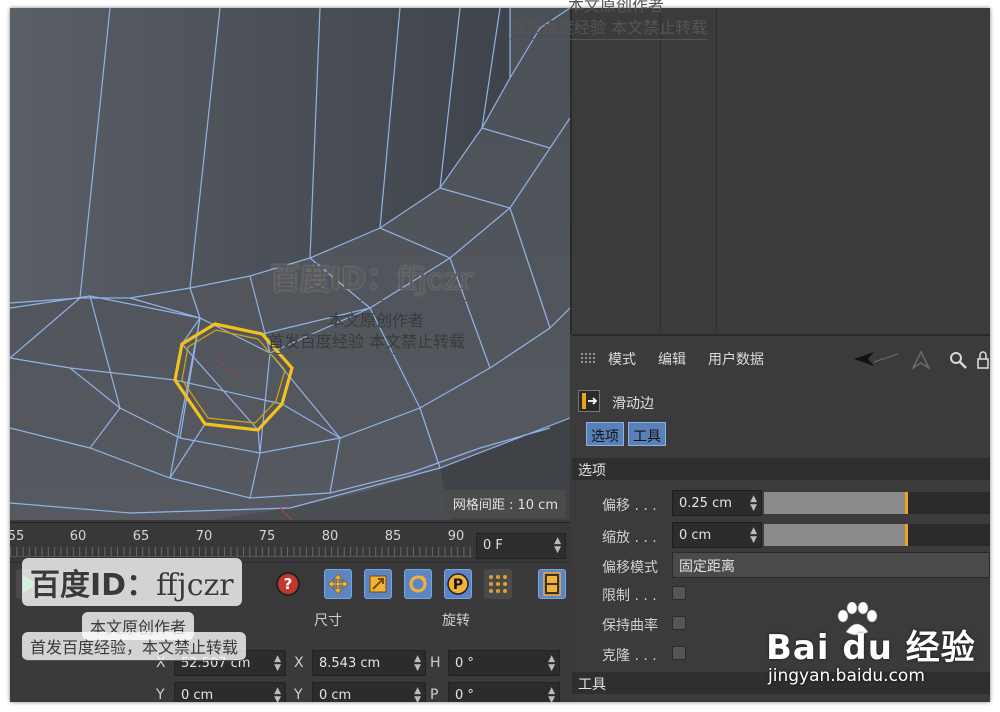 Image resolution: width=1000 pixels, height=712 pixels. Describe the element at coordinates (717, 503) in the screenshot. I see `offset-field: 0.25 cm ▲ ▼` at that location.